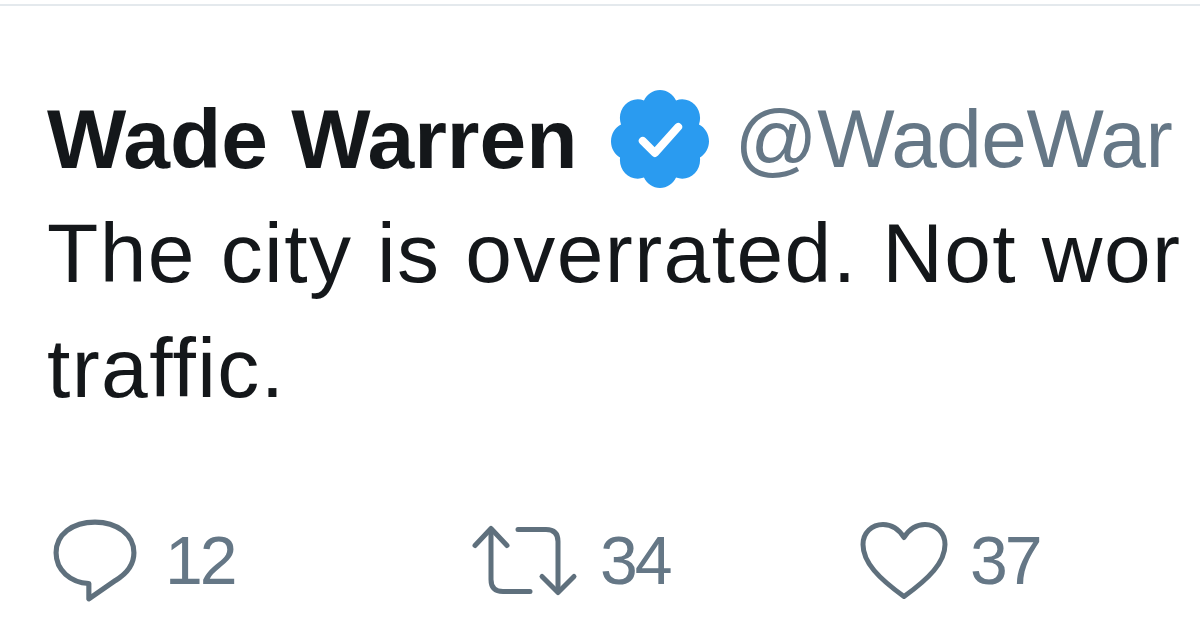 The height and width of the screenshot is (630, 1200). I want to click on tweet-text-line: The city is overrated. Not wor, so click(614, 253).